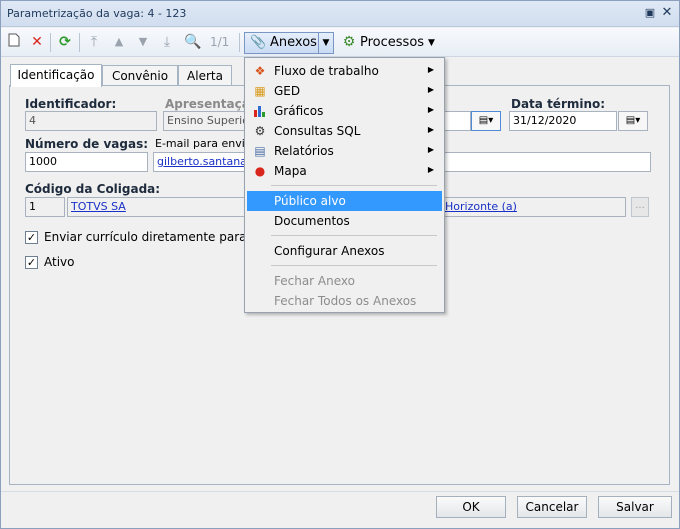  I want to click on ativo-checkbox: ✓, so click(31, 262).